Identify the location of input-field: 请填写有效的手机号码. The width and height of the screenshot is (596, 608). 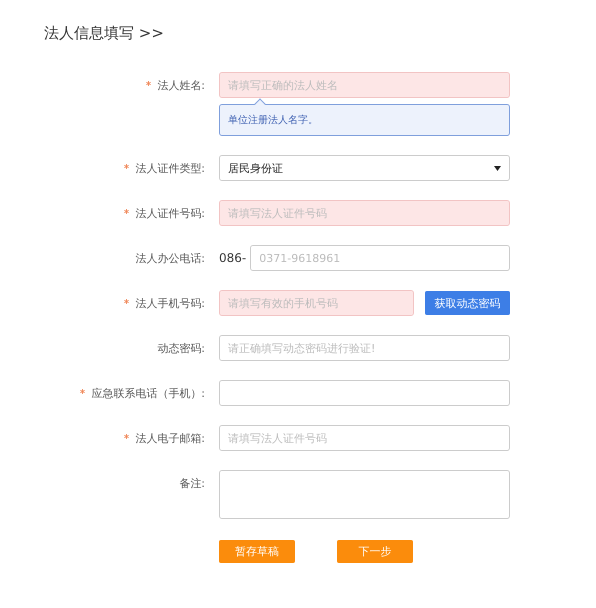
(316, 303).